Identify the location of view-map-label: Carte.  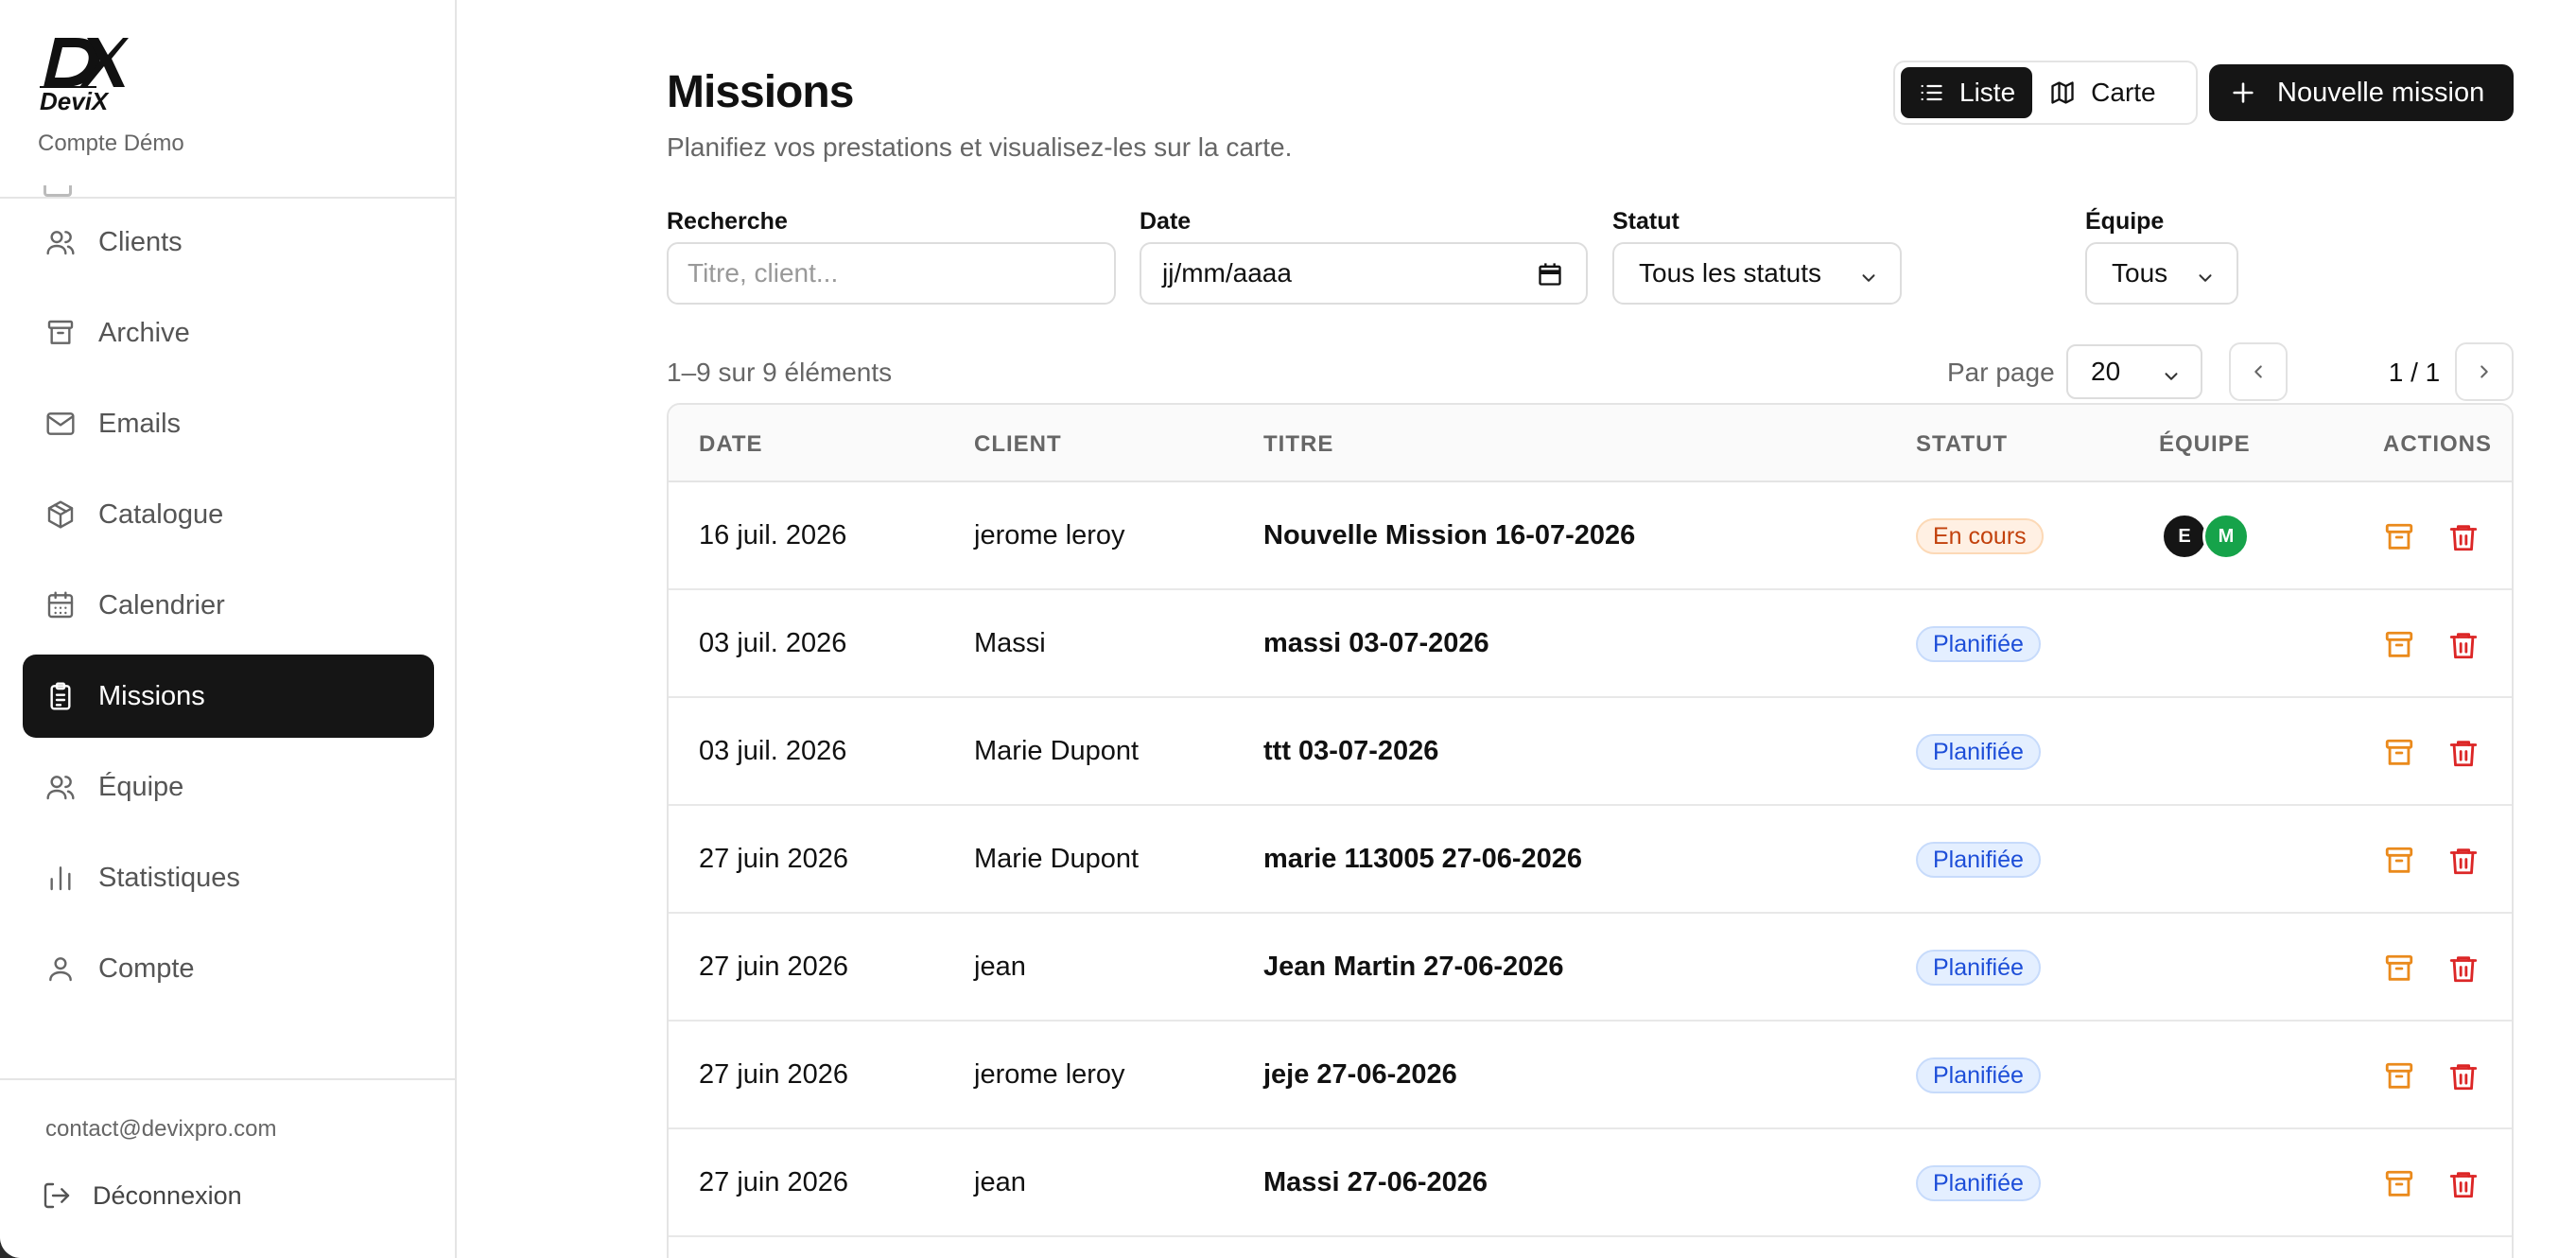
(2123, 92).